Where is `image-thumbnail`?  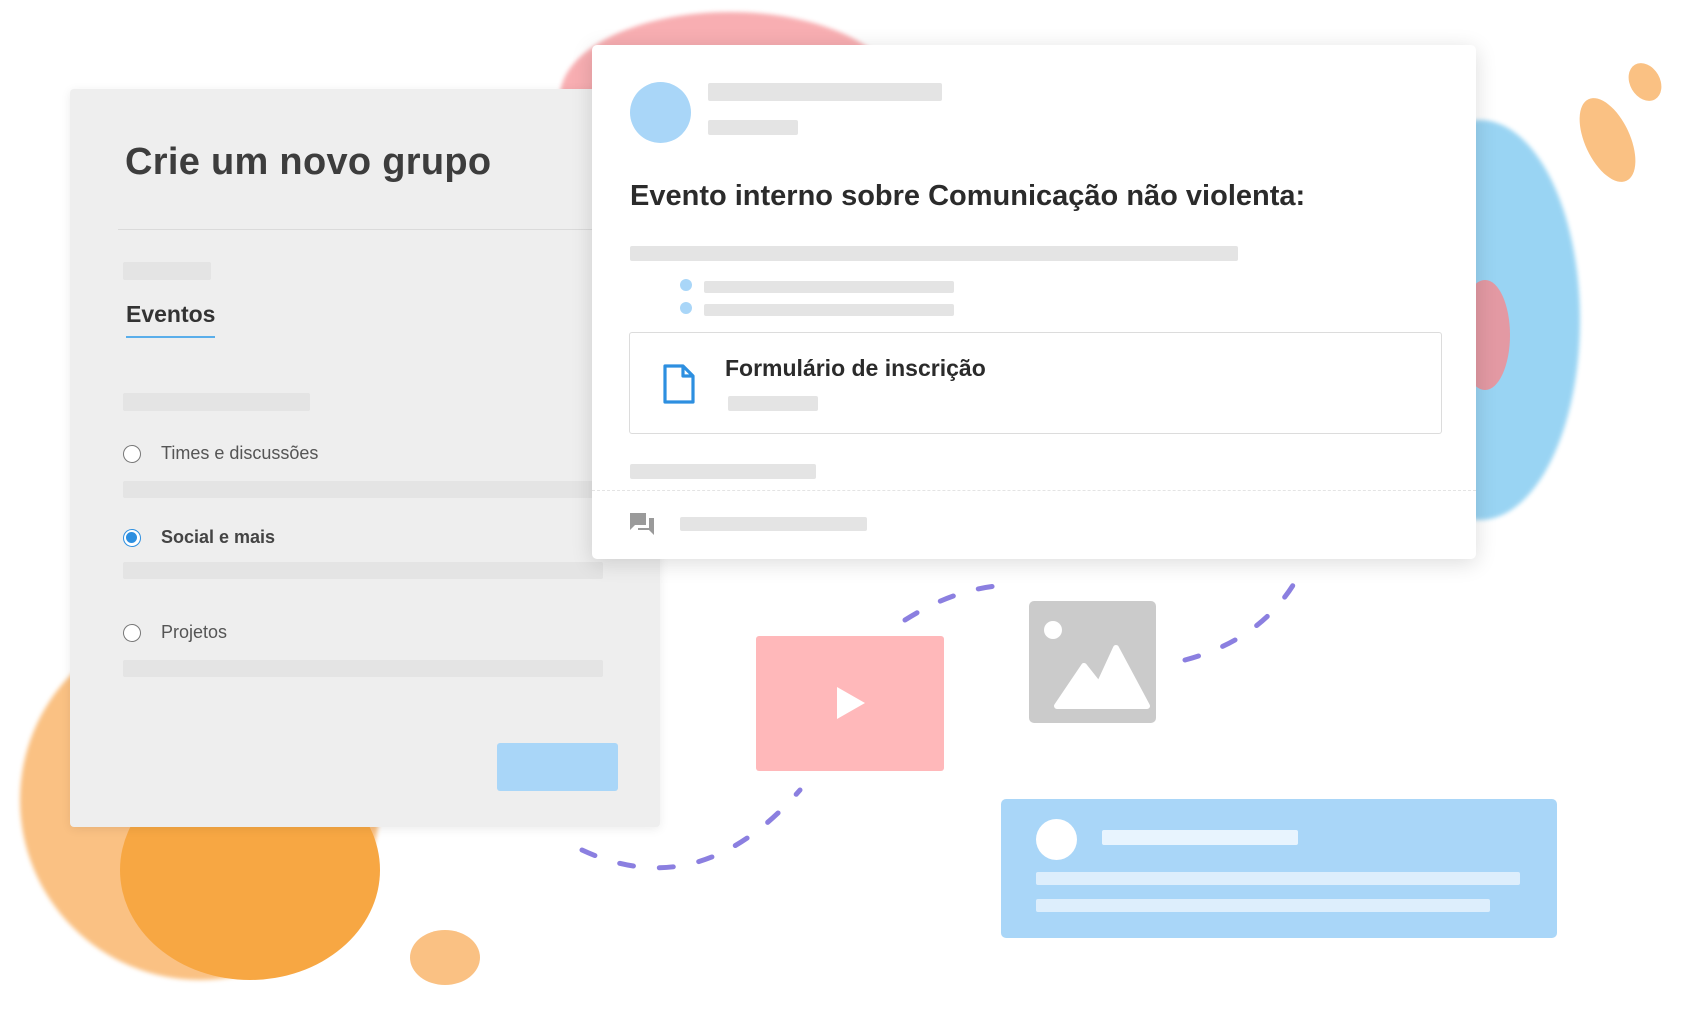 image-thumbnail is located at coordinates (1092, 662).